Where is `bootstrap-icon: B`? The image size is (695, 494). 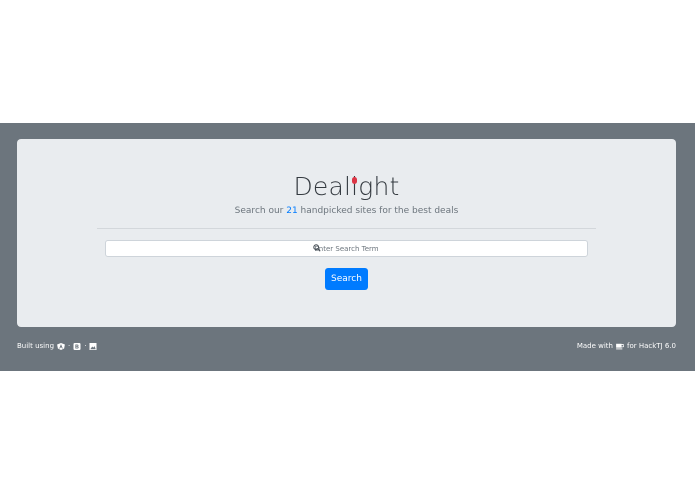
bootstrap-icon: B is located at coordinates (77, 346).